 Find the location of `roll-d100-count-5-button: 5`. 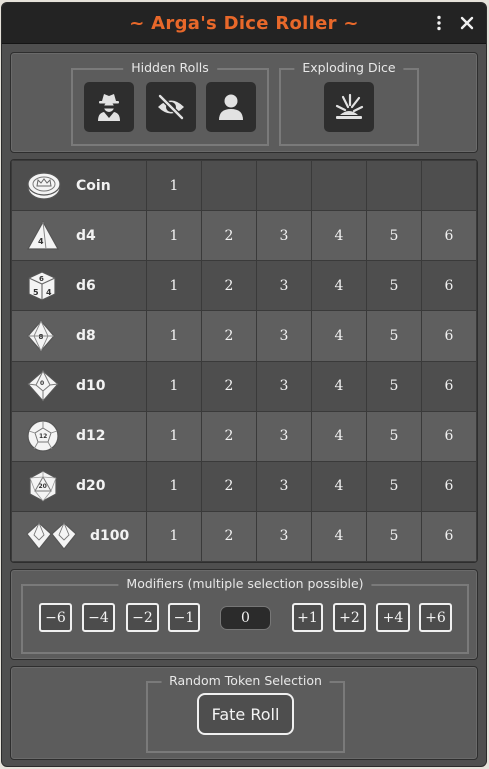

roll-d100-count-5-button: 5 is located at coordinates (394, 536).